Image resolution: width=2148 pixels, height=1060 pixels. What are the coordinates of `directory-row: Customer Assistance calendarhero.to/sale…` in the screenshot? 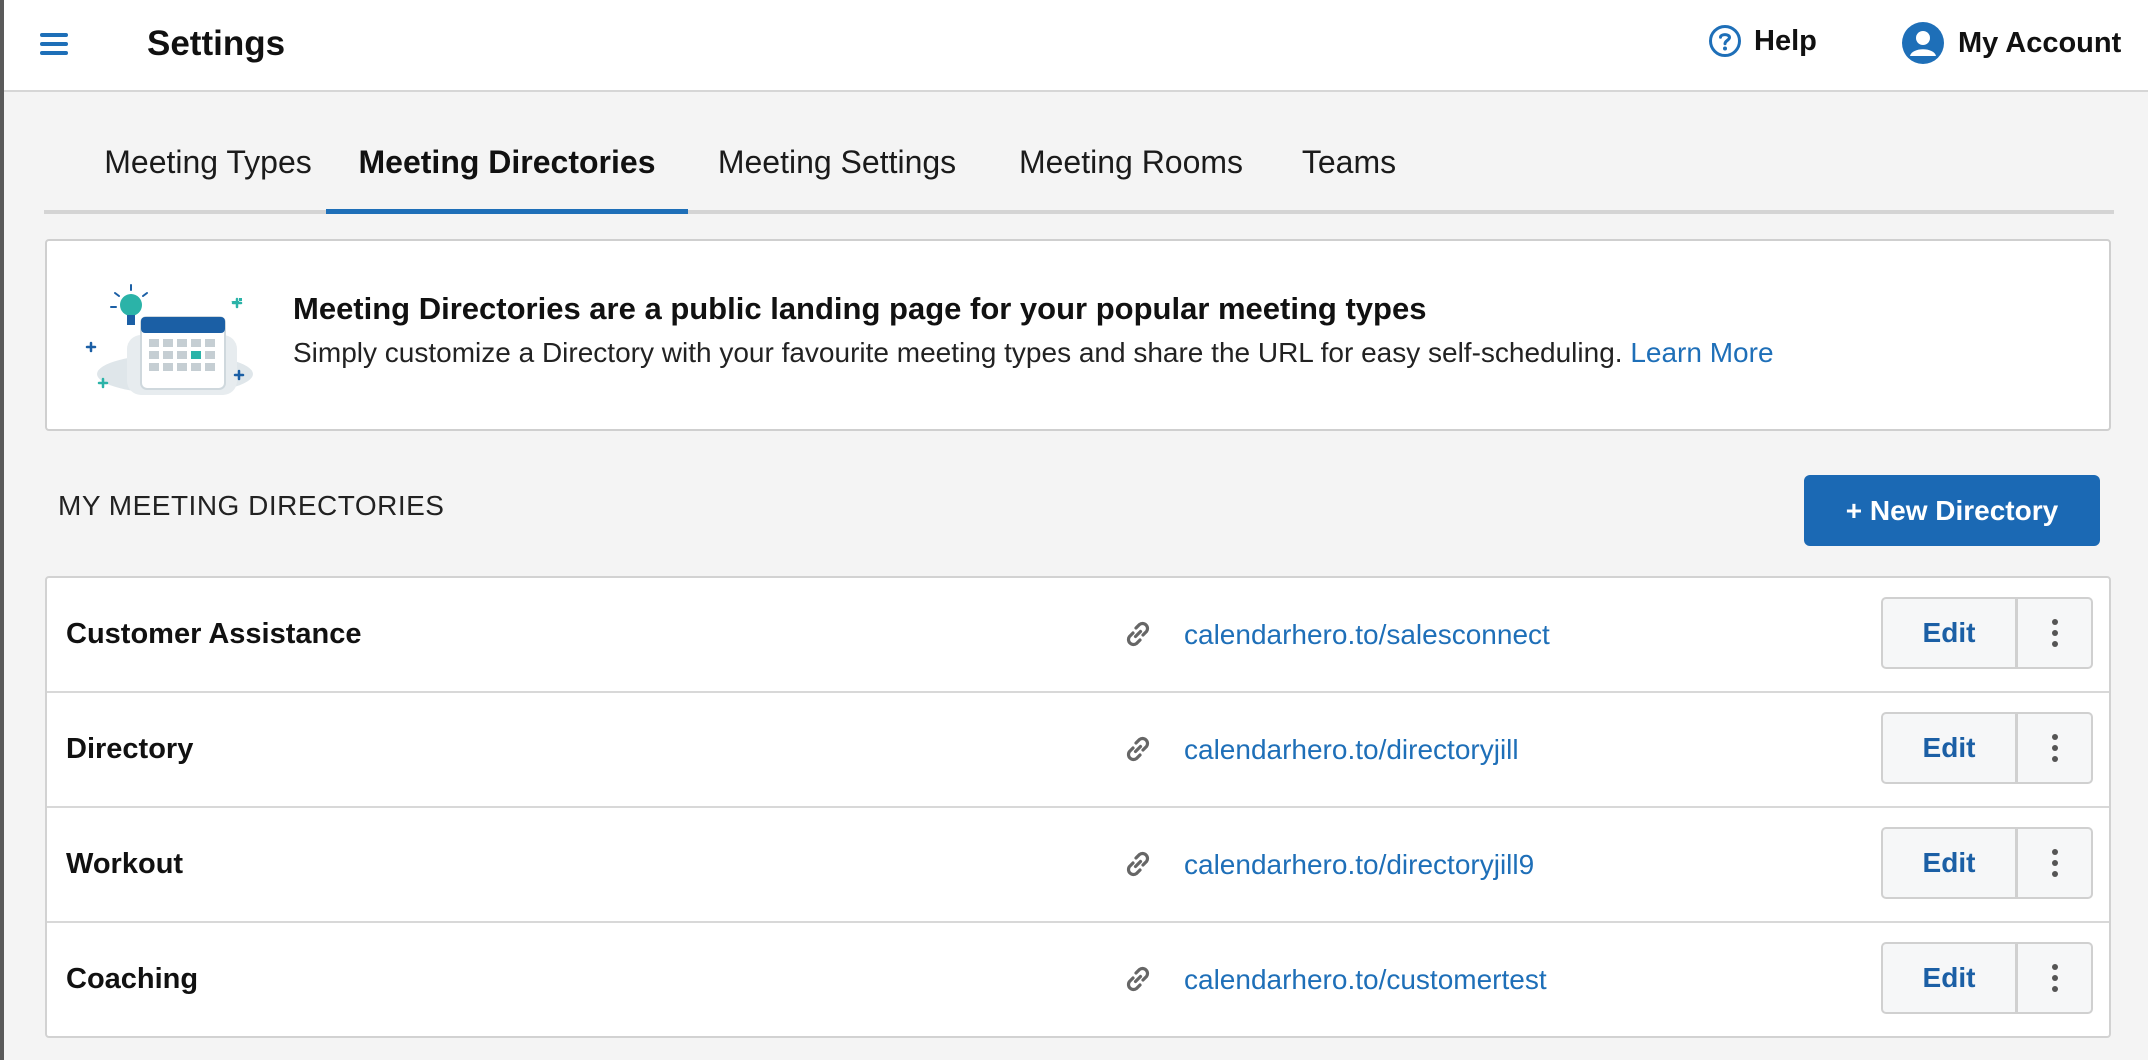 It's located at (1078, 635).